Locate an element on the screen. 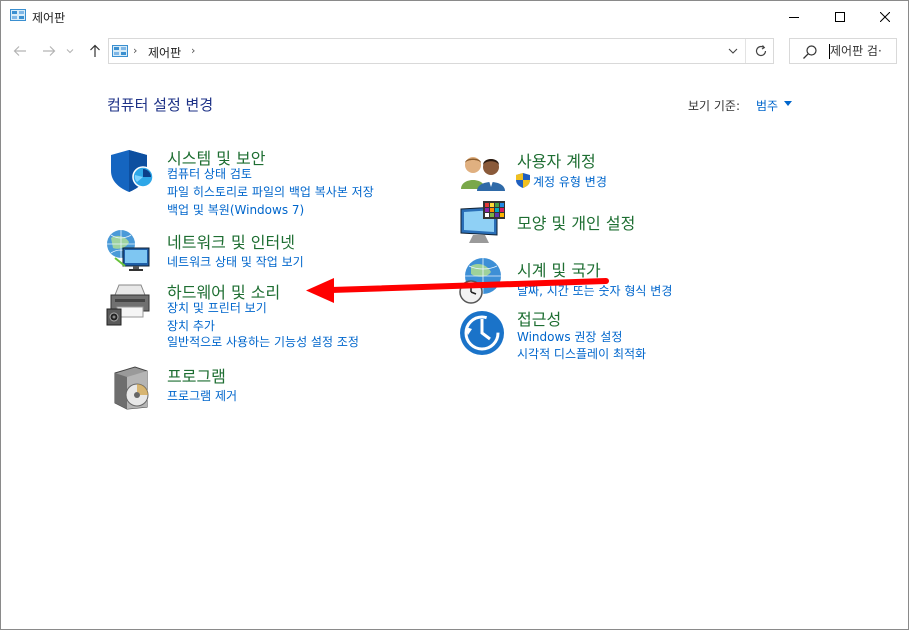 The image size is (909, 630). arrow-up-icon is located at coordinates (95, 50).